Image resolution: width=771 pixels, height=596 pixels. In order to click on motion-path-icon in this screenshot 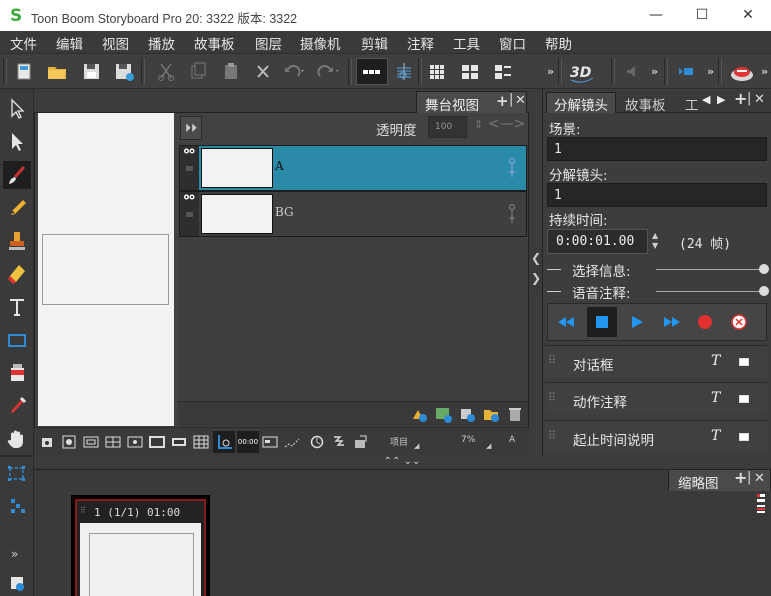, I will do `click(292, 442)`.